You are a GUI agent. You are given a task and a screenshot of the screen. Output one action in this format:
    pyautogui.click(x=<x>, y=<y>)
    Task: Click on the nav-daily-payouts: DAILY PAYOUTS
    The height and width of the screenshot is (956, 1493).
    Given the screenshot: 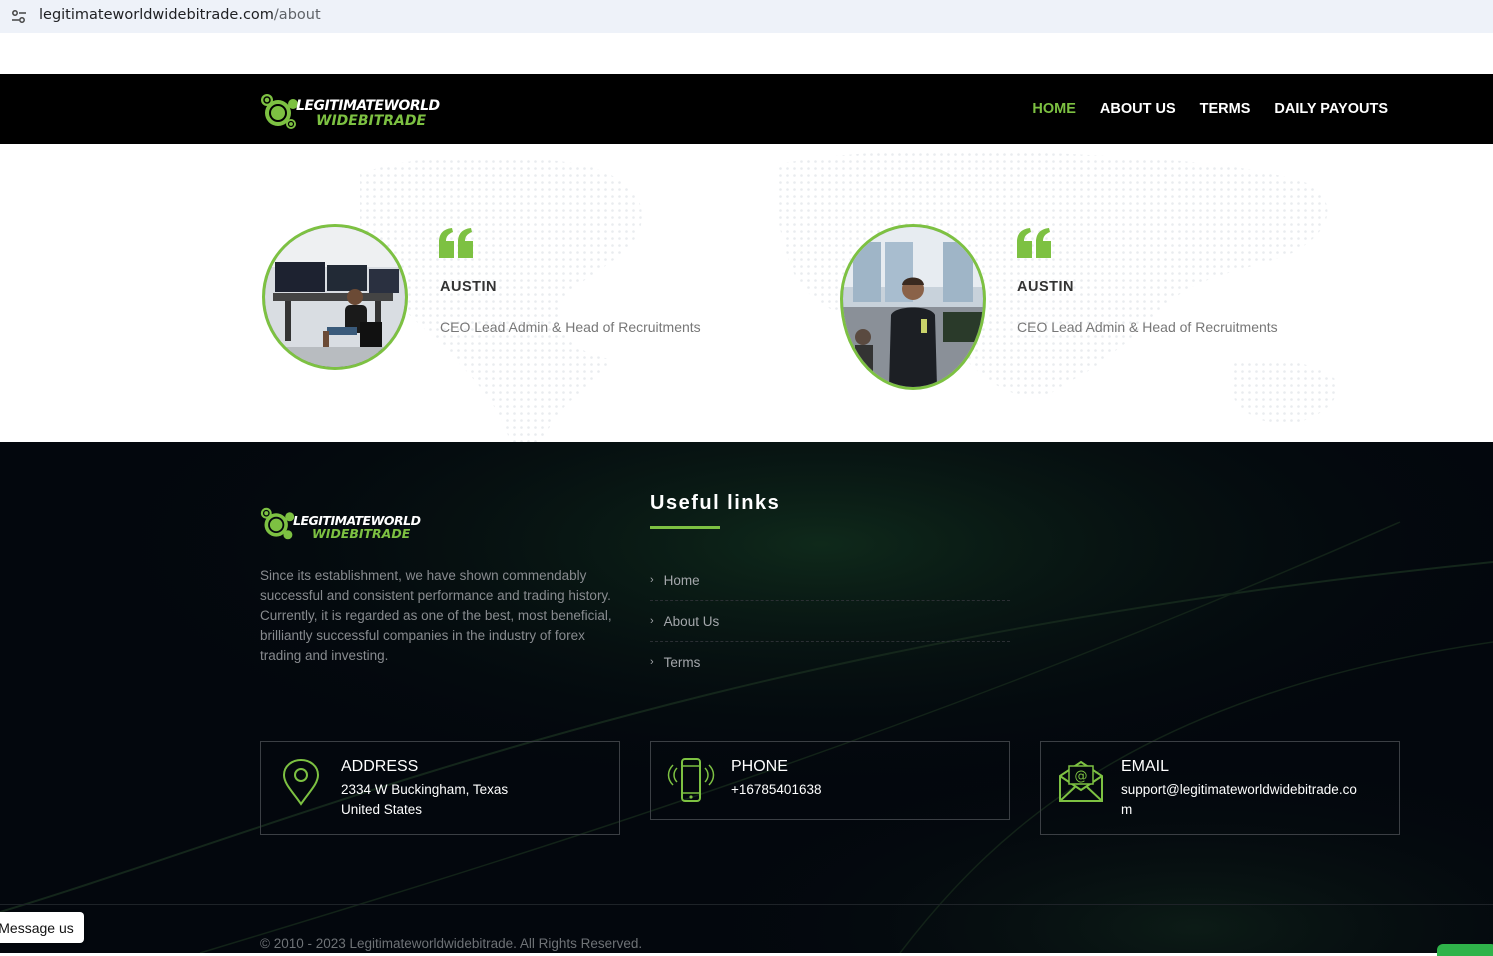 What is the action you would take?
    pyautogui.click(x=1331, y=109)
    